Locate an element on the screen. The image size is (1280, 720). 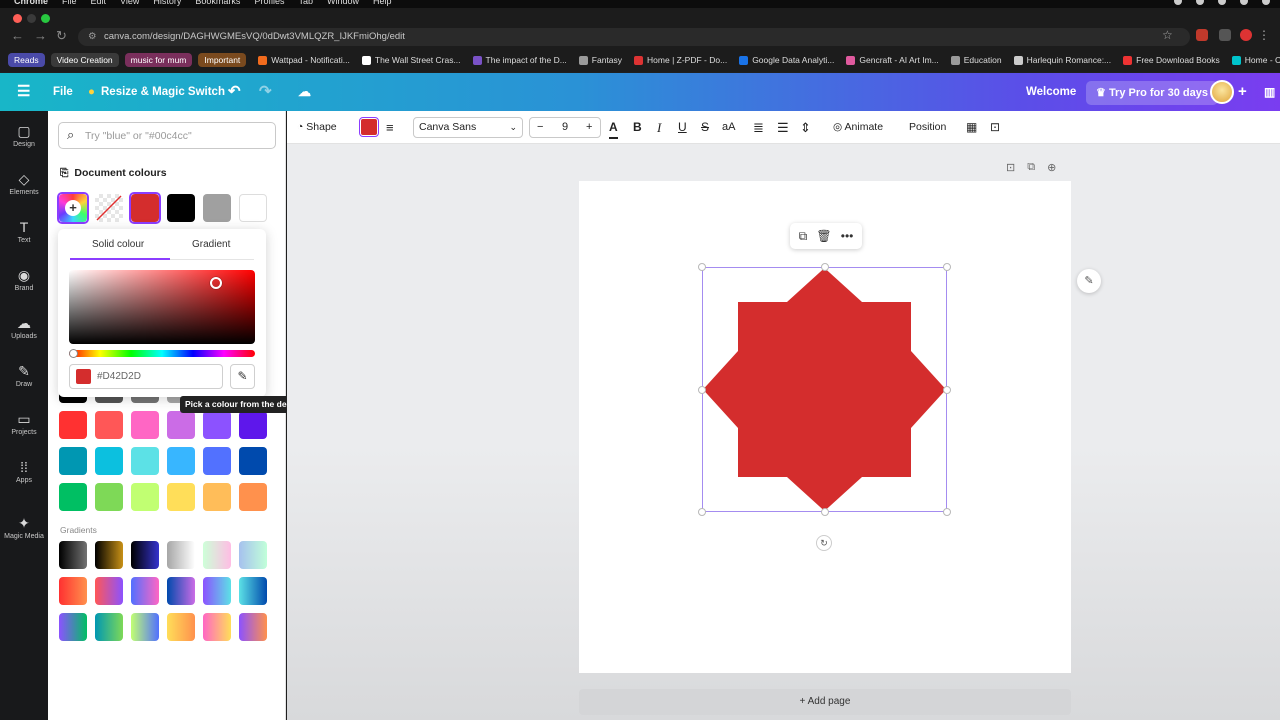
add-collaborator-icon: + is located at coordinates (1242, 92).